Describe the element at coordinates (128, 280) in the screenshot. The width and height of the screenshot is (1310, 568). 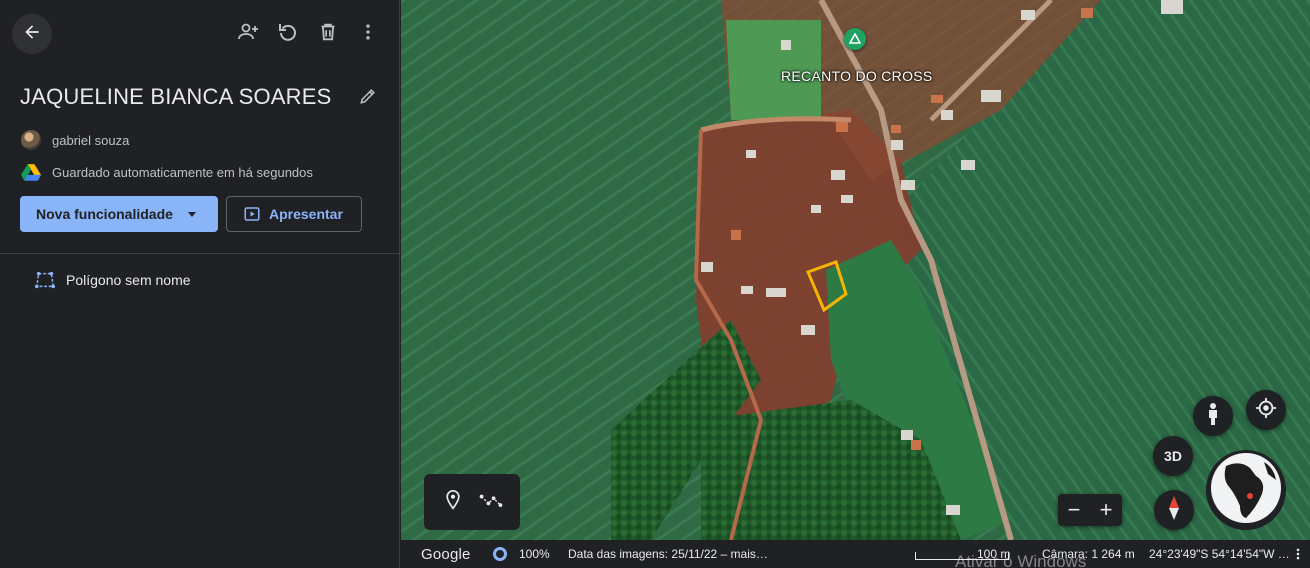
I see `feature-label: Polígono sem nome` at that location.